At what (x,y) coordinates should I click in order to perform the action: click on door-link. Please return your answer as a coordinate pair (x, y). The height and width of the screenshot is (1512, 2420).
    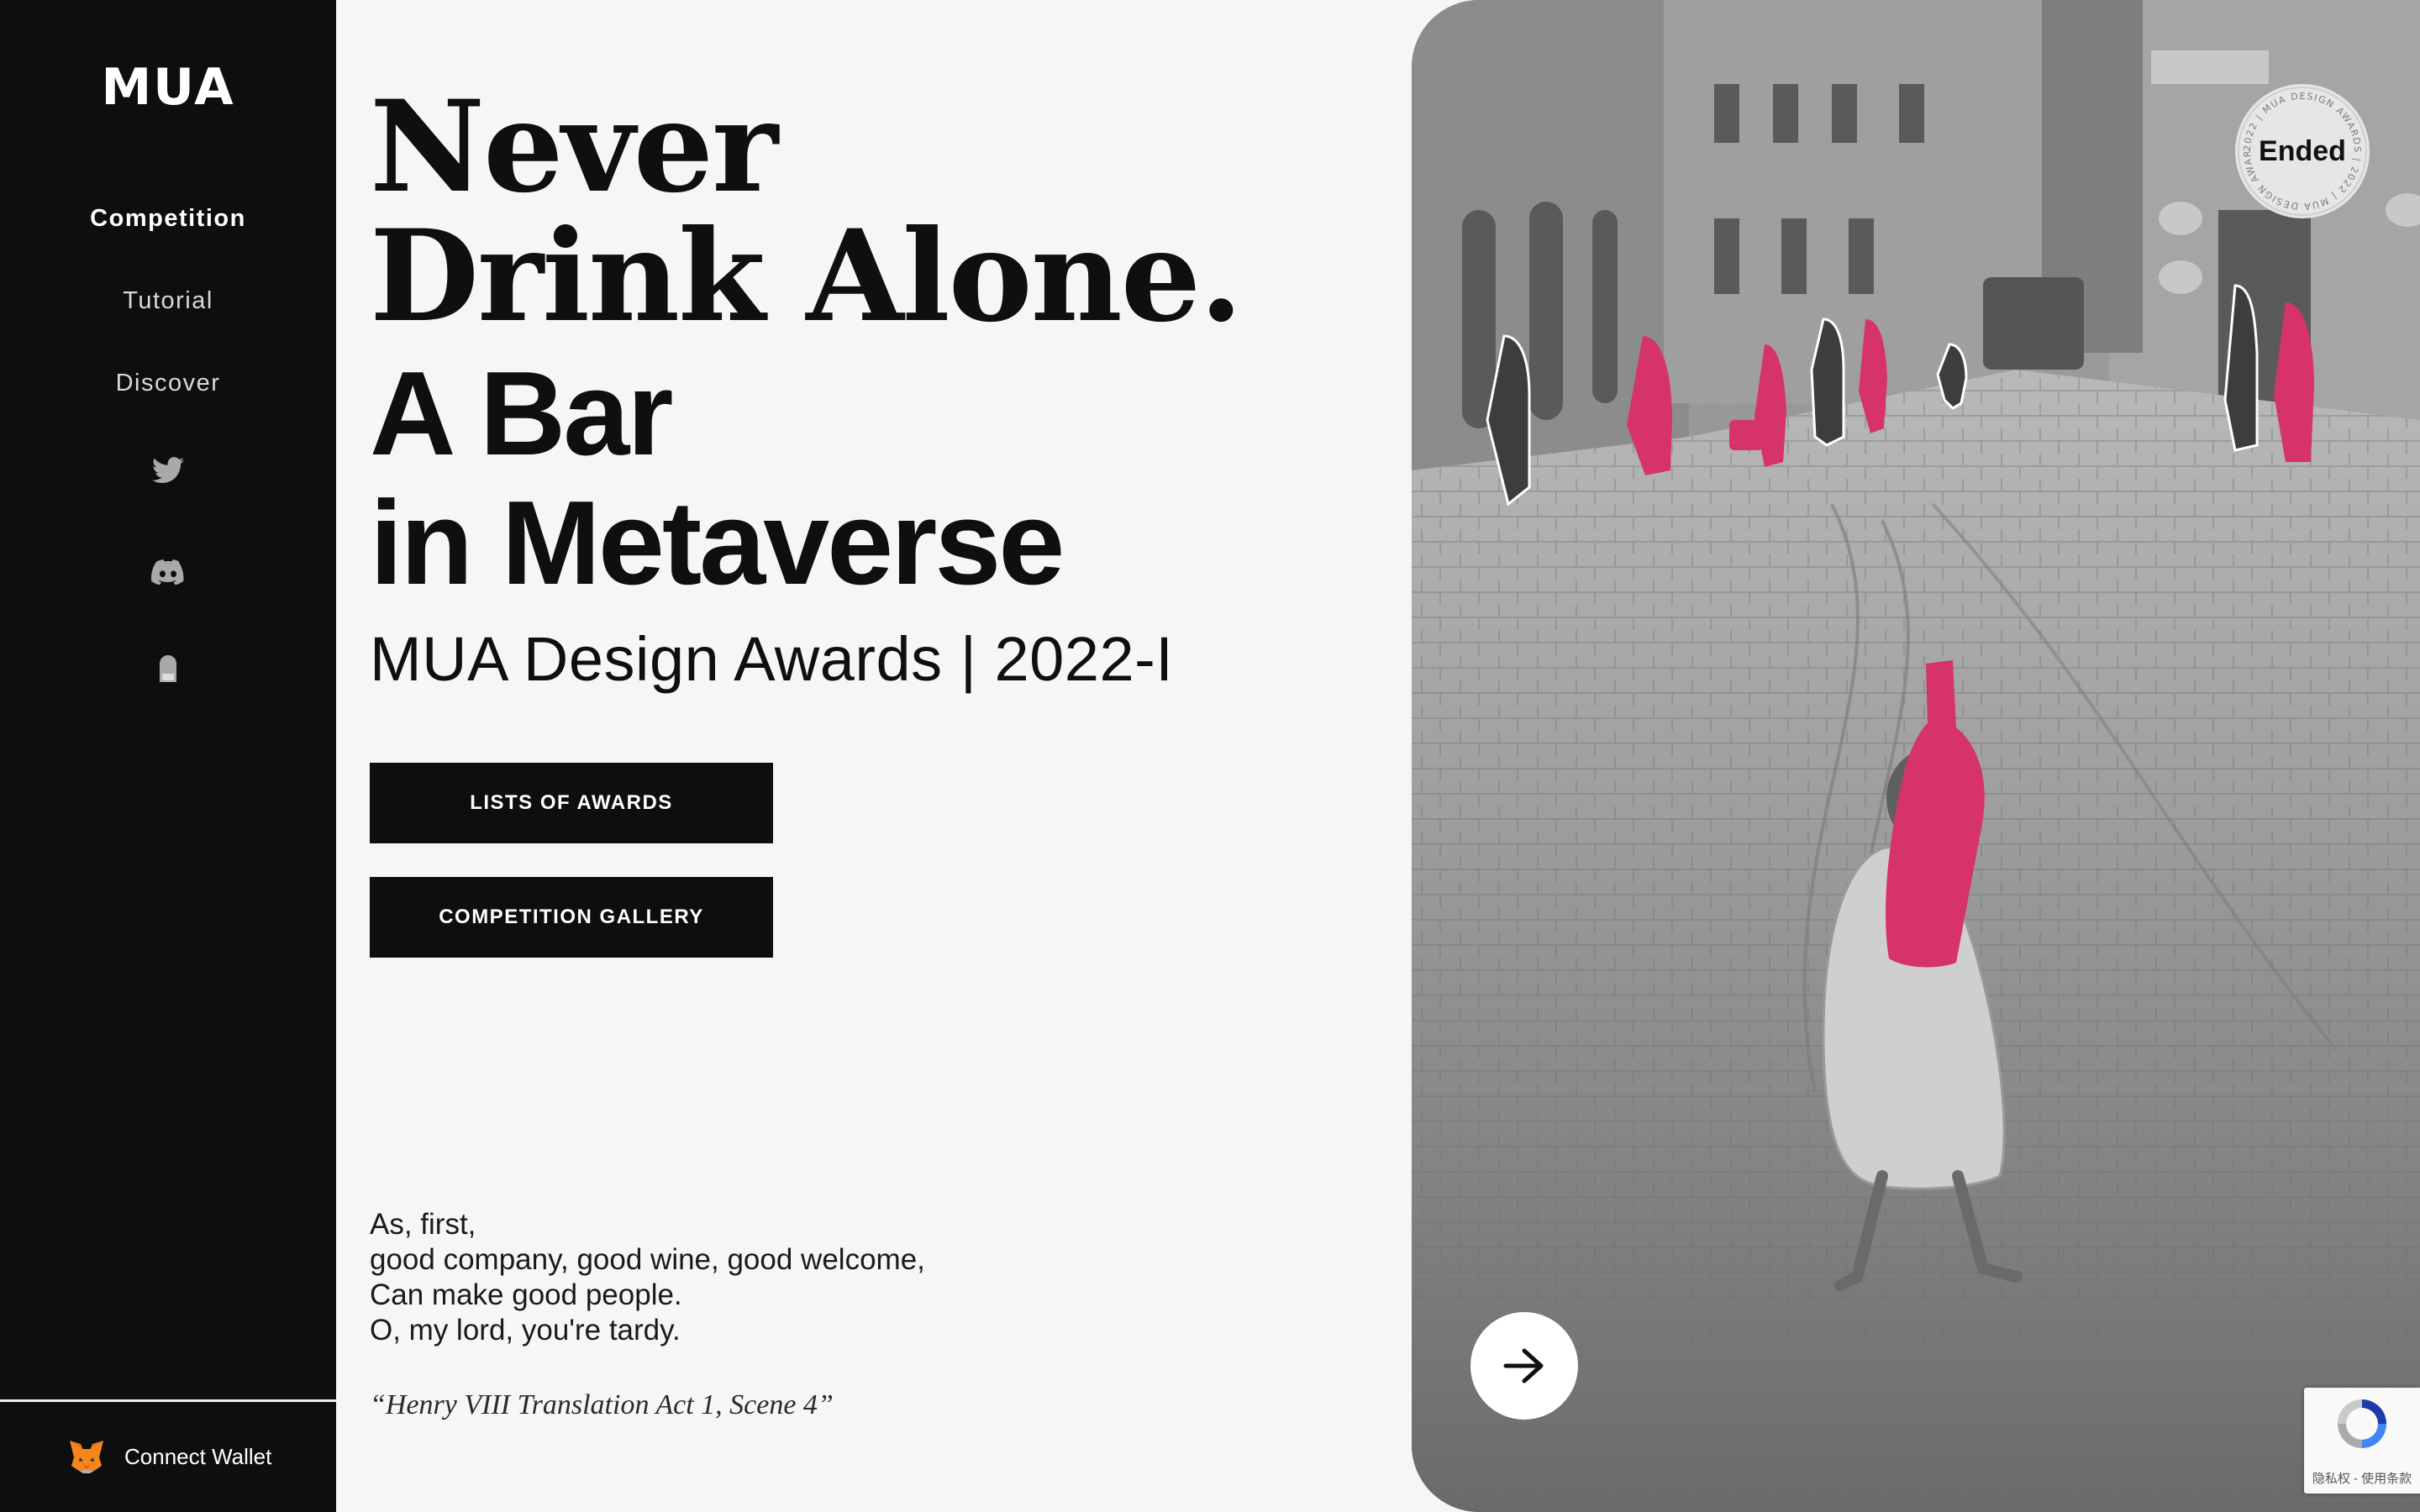
    Looking at the image, I should click on (168, 668).